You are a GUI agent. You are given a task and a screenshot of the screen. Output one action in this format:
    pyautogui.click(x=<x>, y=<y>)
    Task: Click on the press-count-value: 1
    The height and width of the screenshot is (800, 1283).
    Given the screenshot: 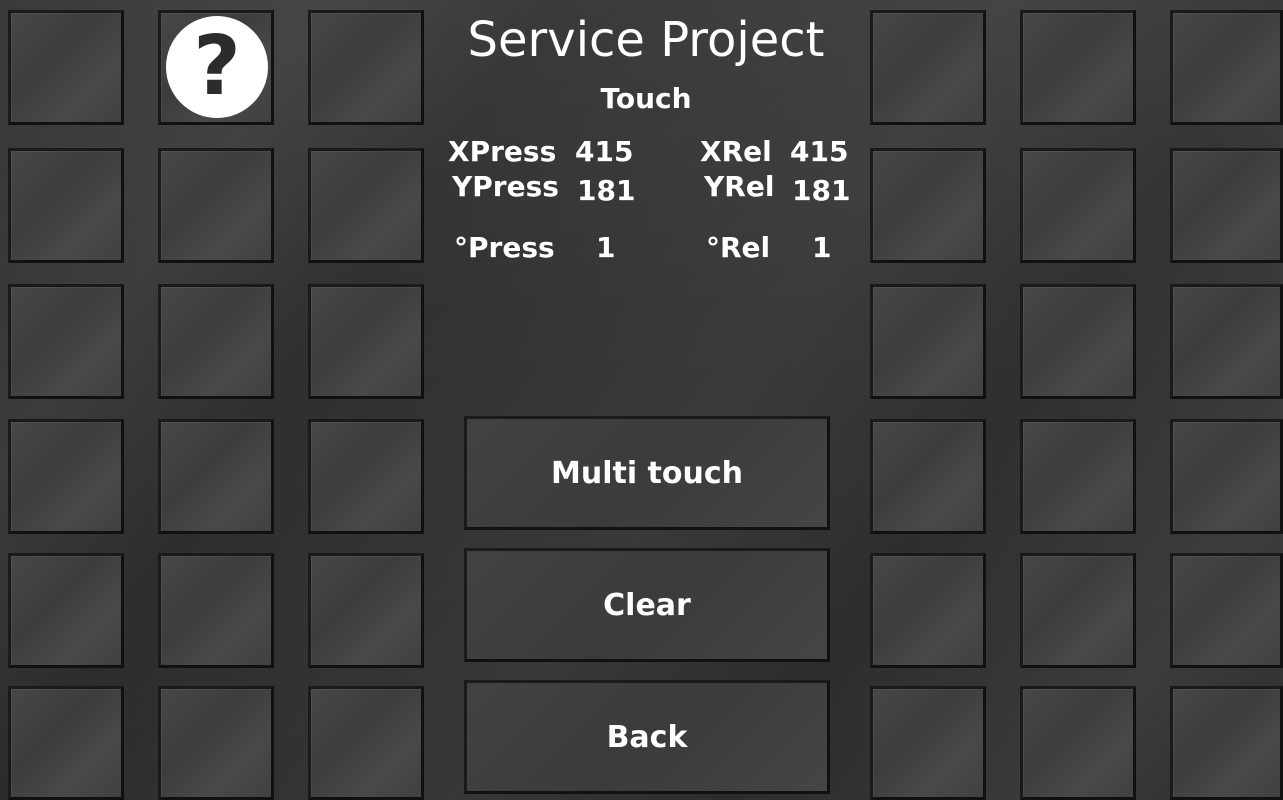 What is the action you would take?
    pyautogui.click(x=606, y=247)
    